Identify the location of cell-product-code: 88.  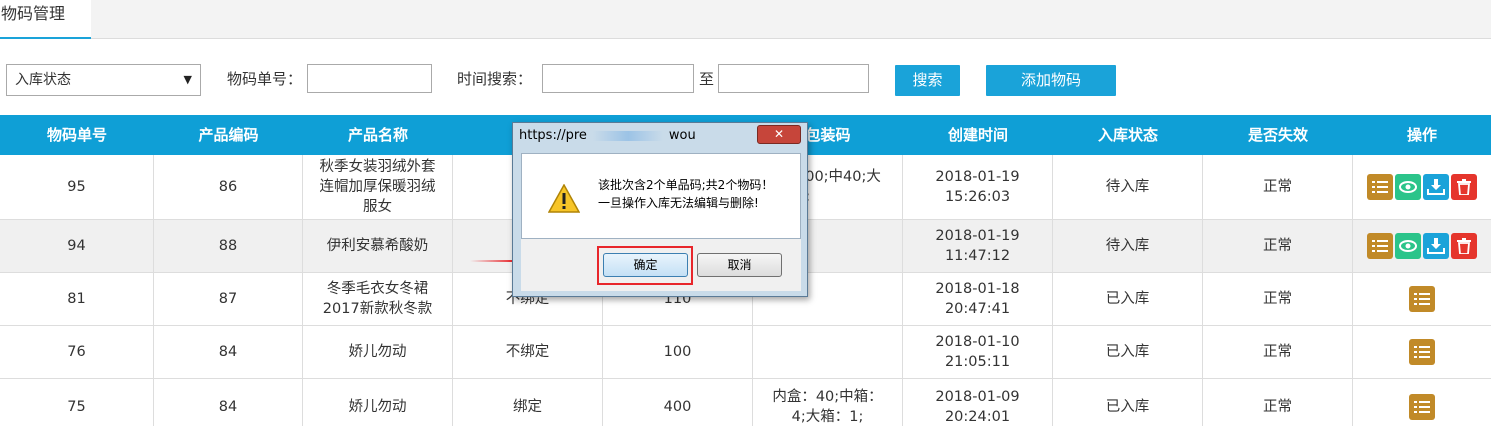
(228, 246).